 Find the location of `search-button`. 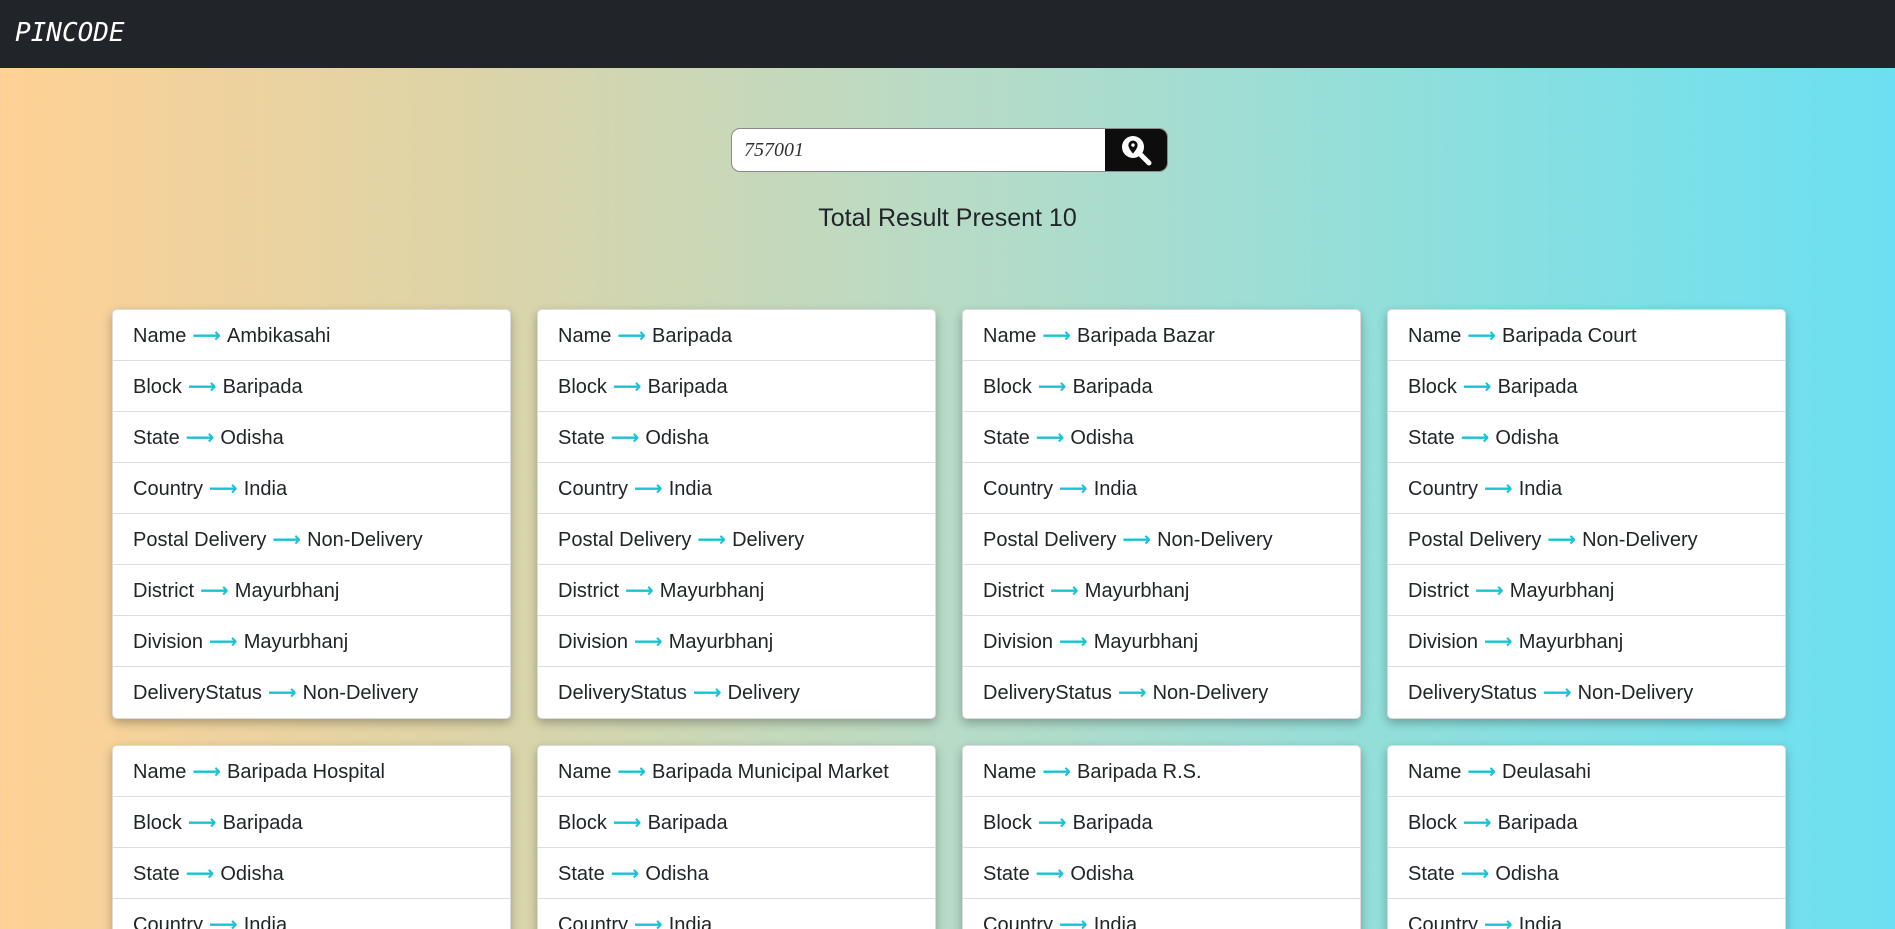

search-button is located at coordinates (1136, 150).